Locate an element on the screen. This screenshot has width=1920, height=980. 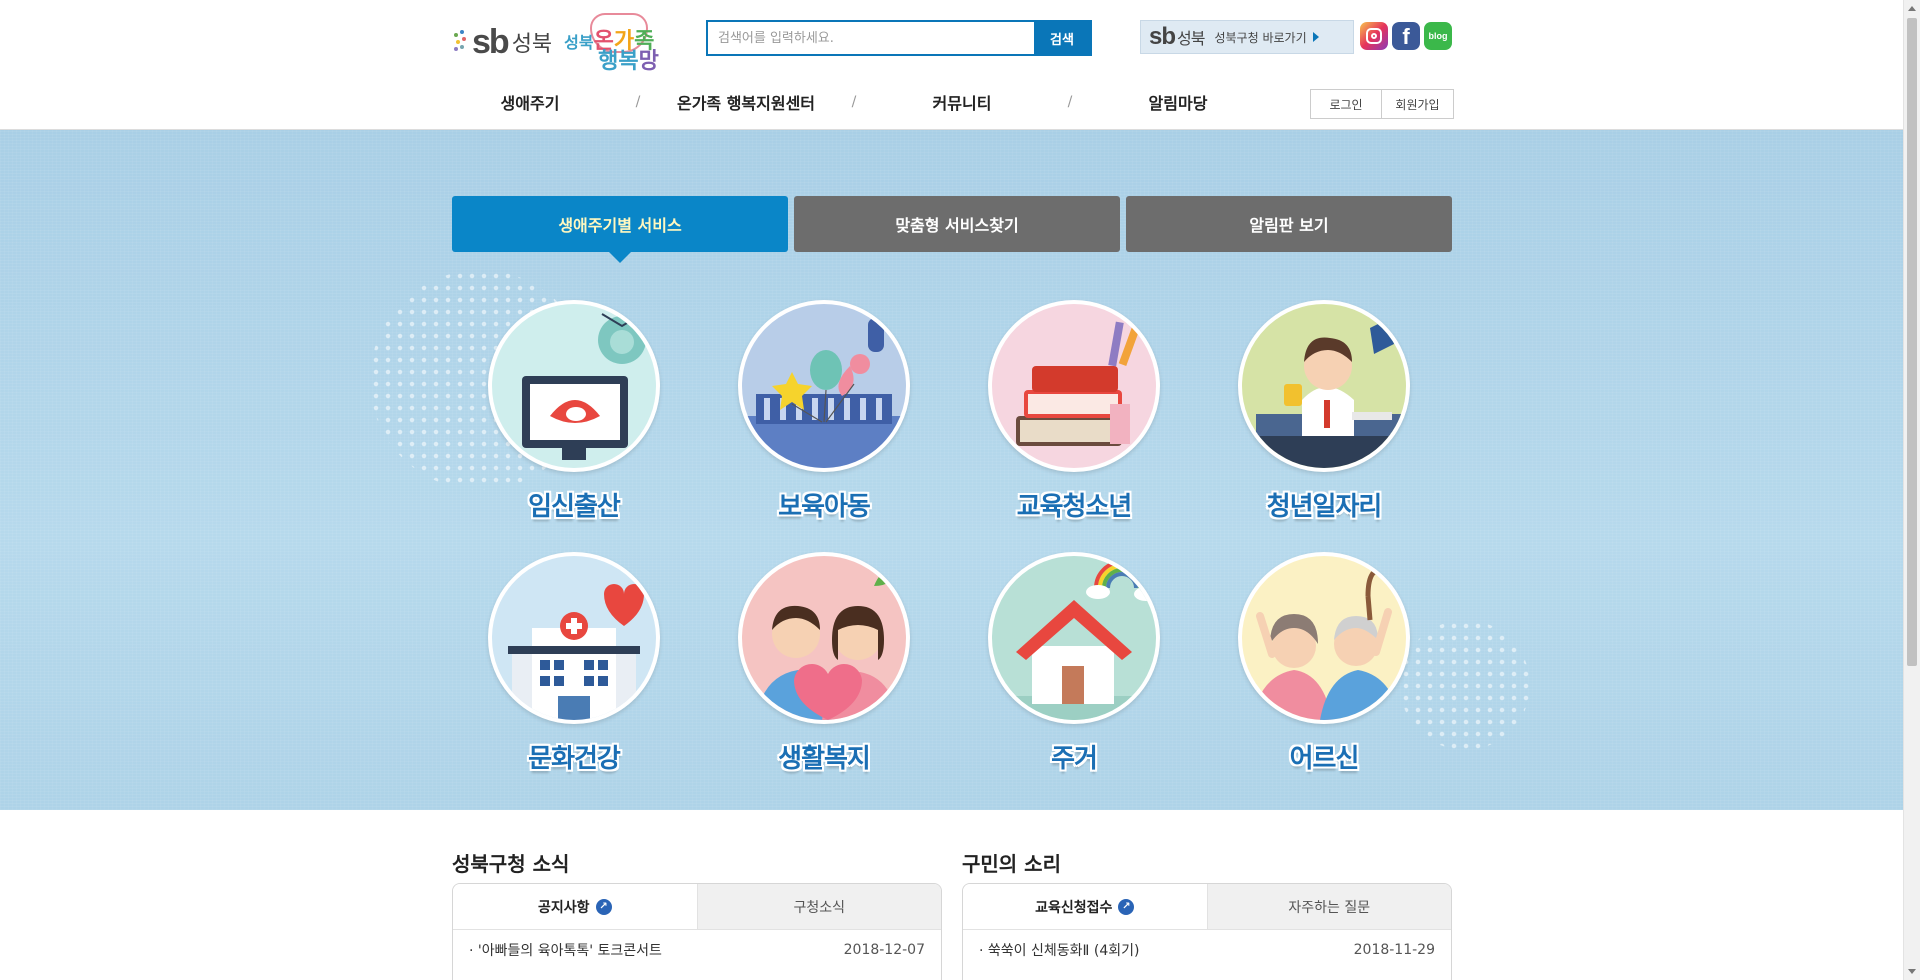
nav-item-notice: 알림마당 is located at coordinates (1178, 102).